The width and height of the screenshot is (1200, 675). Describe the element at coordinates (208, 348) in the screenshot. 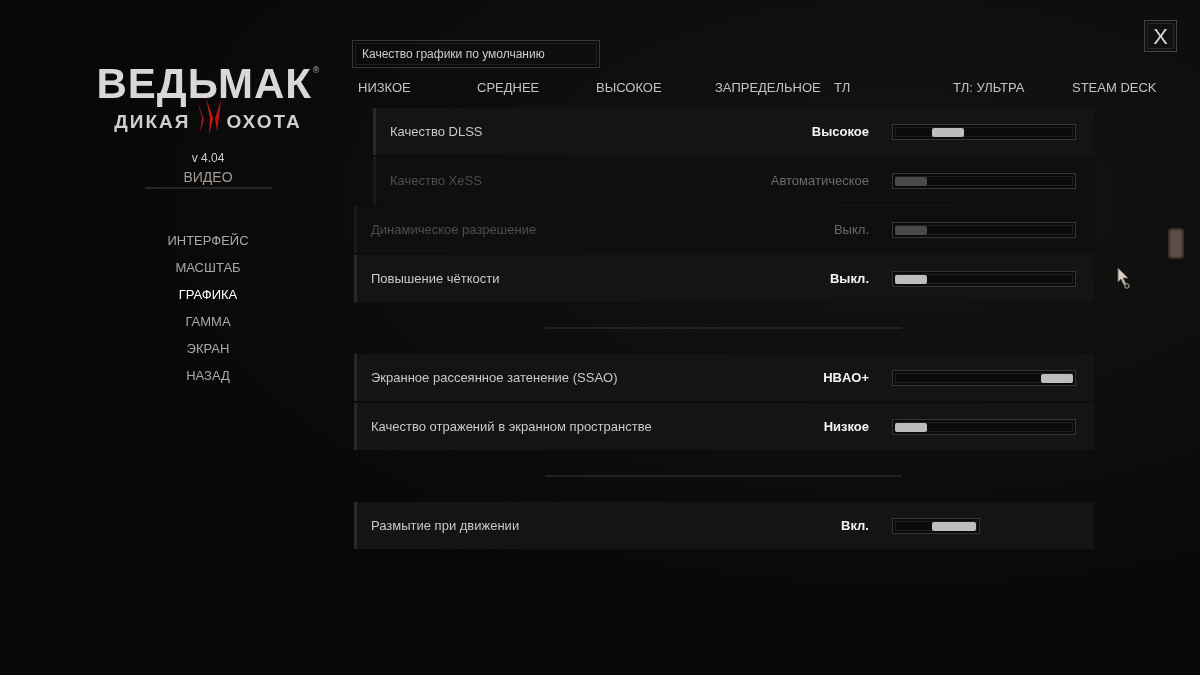

I see `menu-item: ЭКРАН` at that location.